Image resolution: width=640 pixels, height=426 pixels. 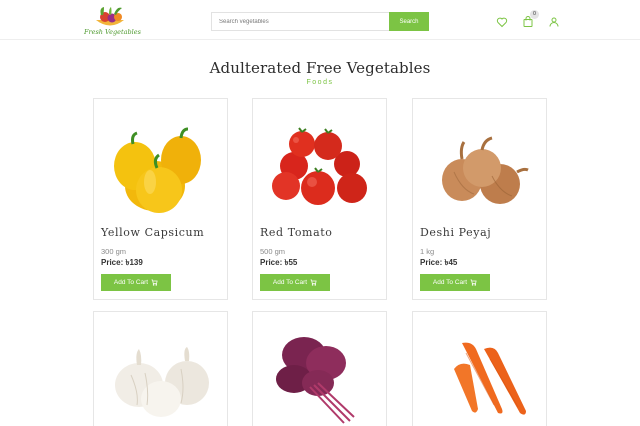 What do you see at coordinates (110, 16) in the screenshot?
I see `vegetable-basket-icon` at bounding box center [110, 16].